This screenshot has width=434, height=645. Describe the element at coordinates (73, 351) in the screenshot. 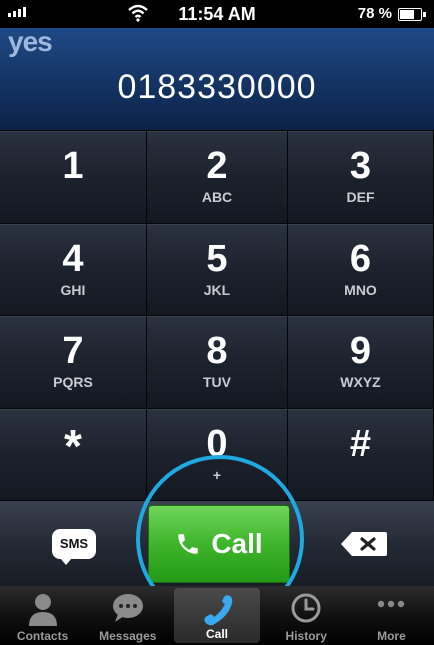

I see `key-digit: 7` at that location.